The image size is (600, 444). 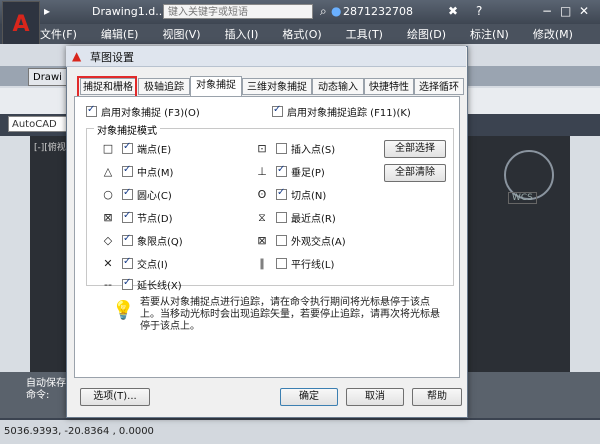 I want to click on enable-object-snap: 启用对象捕捉 (F3)(O), so click(x=143, y=111).